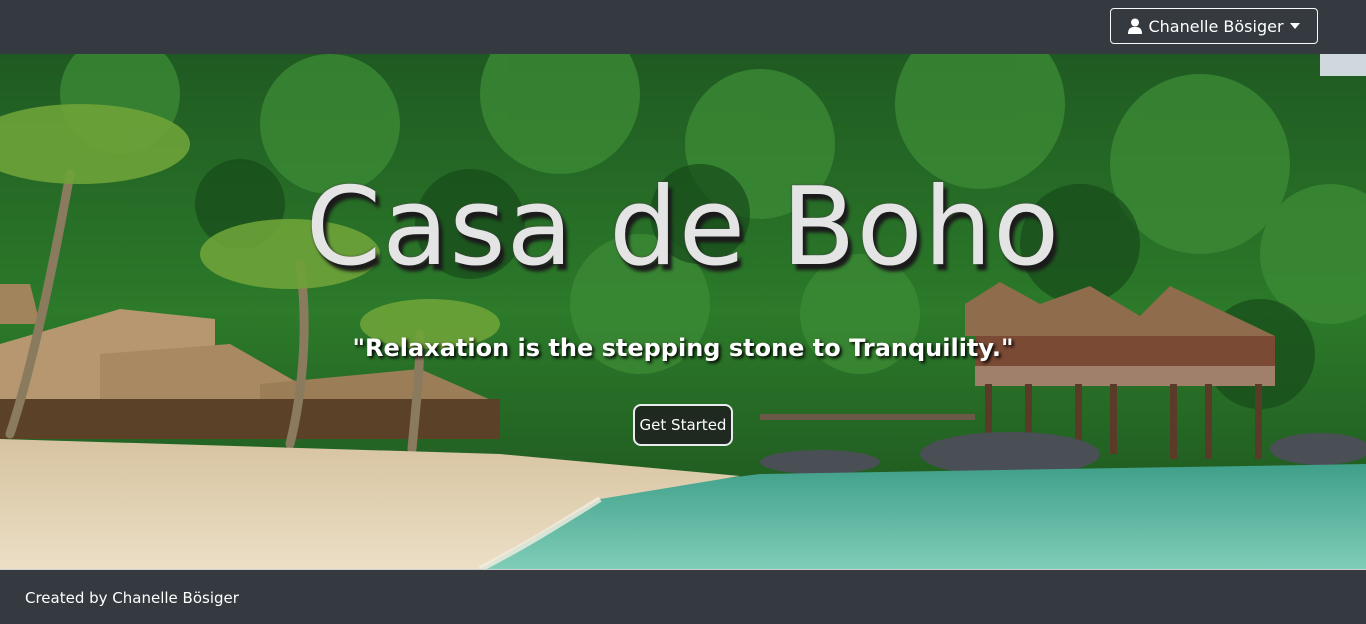 This screenshot has height=624, width=1366. I want to click on user-menu-button: Chanelle Bösiger, so click(1214, 26).